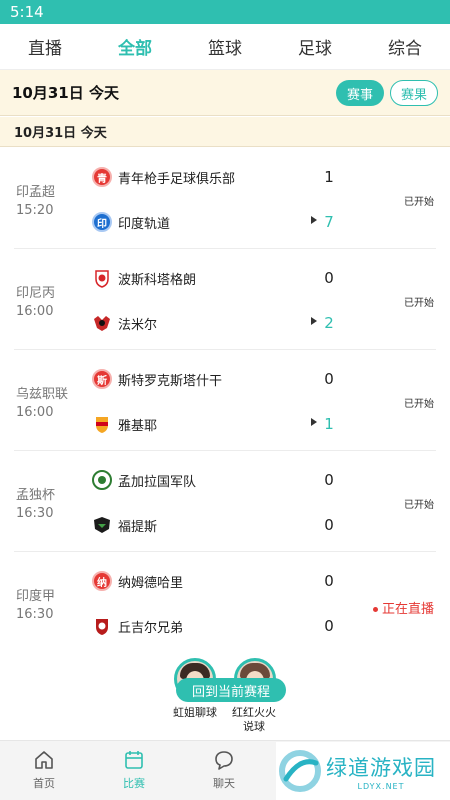  Describe the element at coordinates (60, 133) in the screenshot. I see `day-section-date: 10月31日 今天` at that location.